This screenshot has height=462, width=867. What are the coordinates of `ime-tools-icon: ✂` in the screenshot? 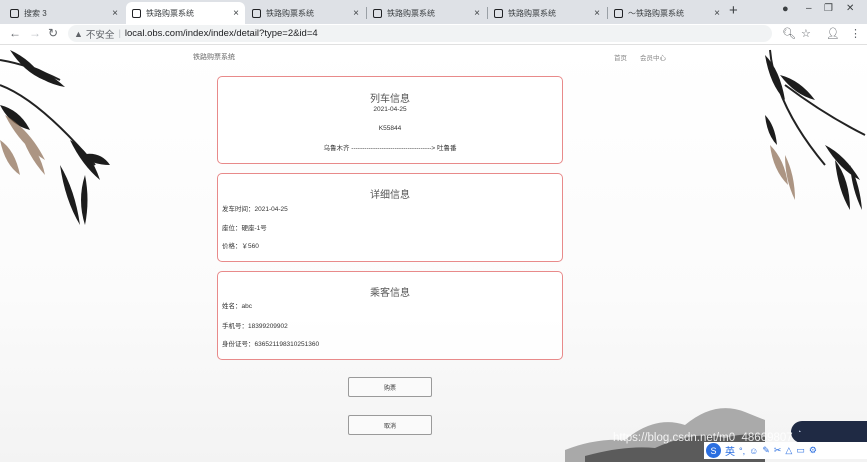 It's located at (778, 450).